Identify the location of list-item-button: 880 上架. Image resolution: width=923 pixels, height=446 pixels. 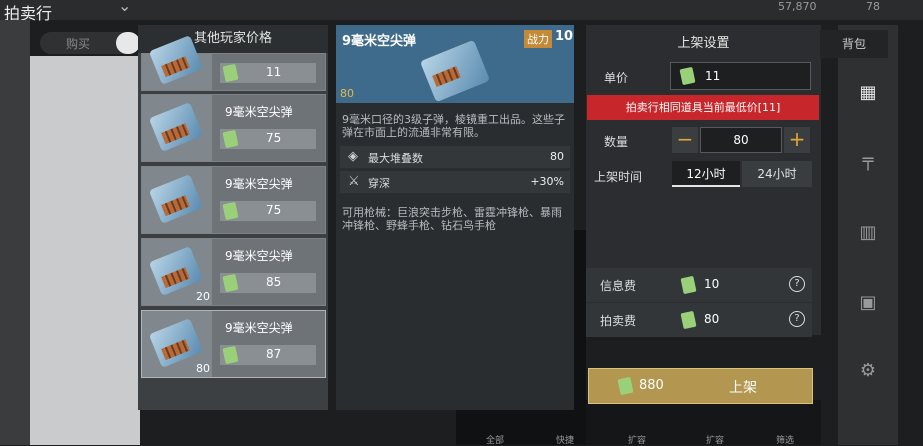
(700, 386).